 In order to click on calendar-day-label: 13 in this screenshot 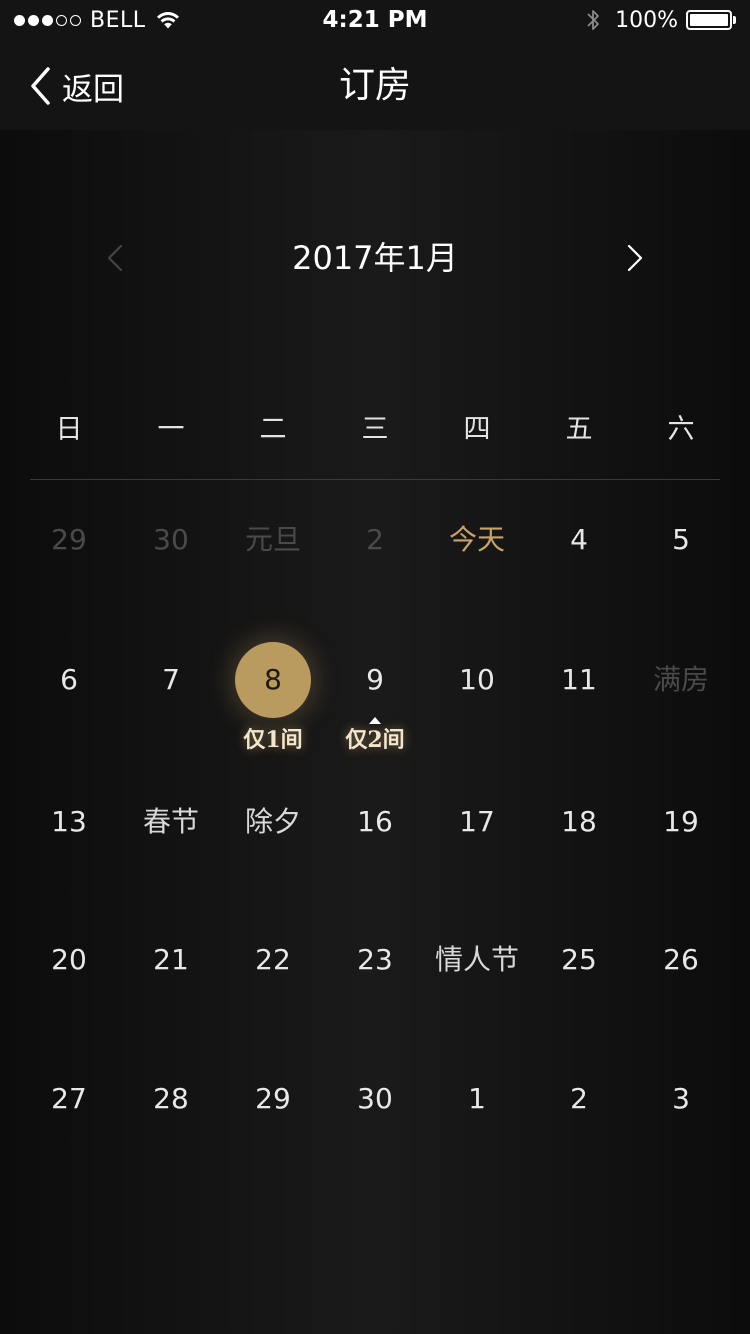, I will do `click(69, 821)`.